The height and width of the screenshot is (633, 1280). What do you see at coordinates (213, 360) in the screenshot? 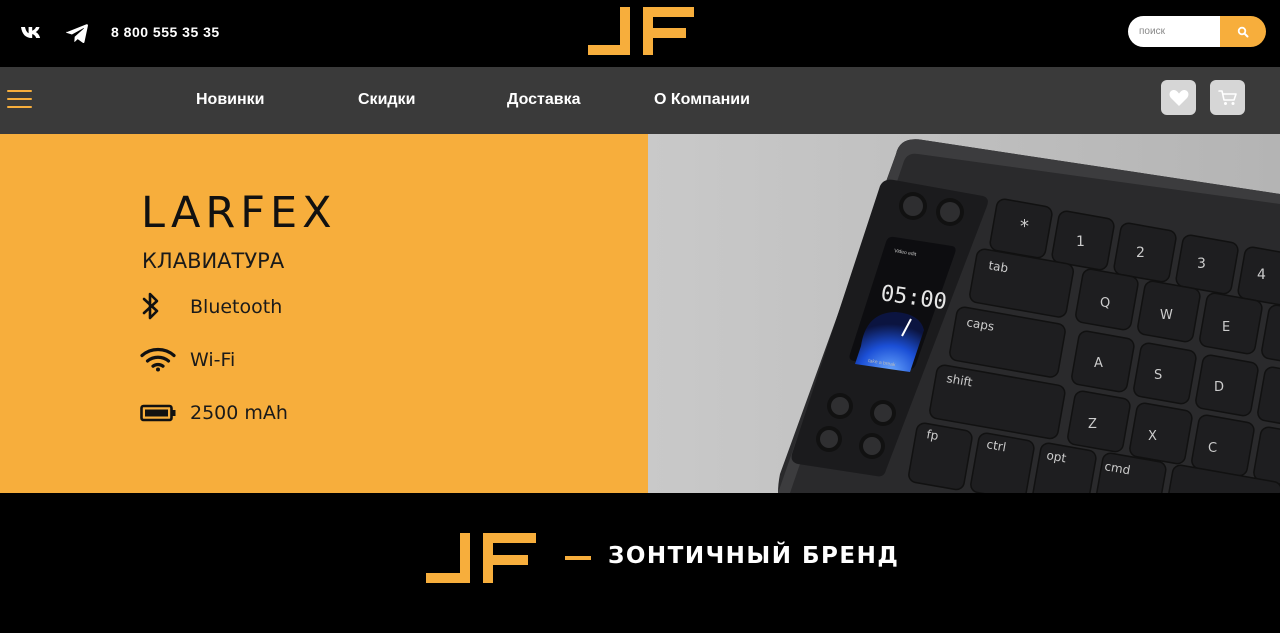
I see `feature-wifi: Wi-Fi` at bounding box center [213, 360].